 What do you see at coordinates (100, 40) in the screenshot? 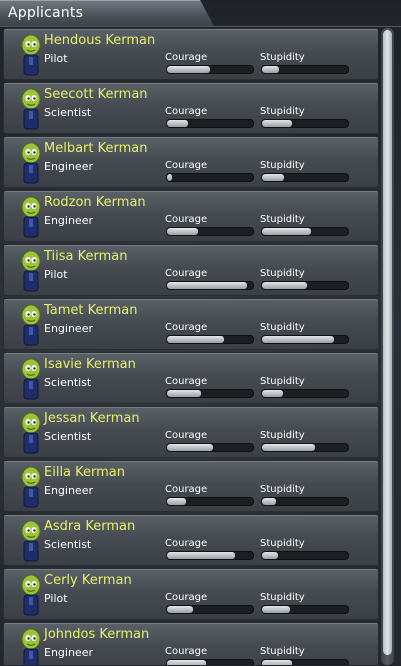
I see `applicant-name: Hendous Kerman` at bounding box center [100, 40].